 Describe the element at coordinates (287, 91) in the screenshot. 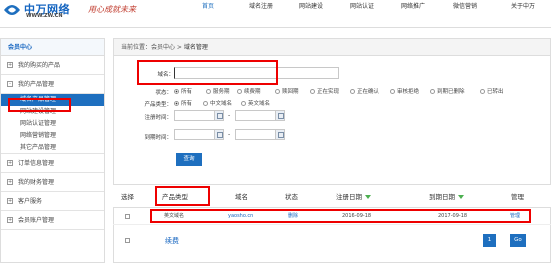

I see `status-option-redemption: 赎回期` at that location.